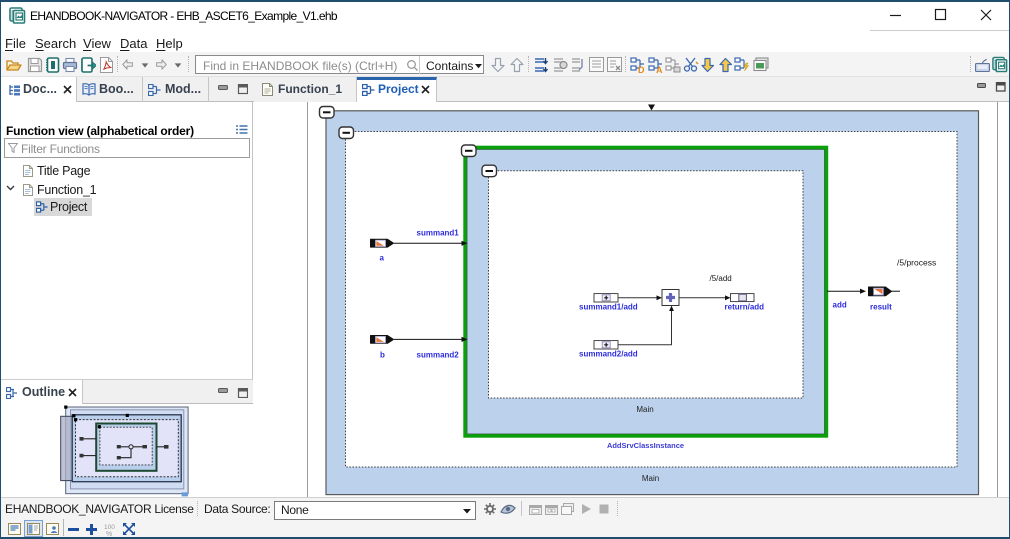 The height and width of the screenshot is (539, 1010). Describe the element at coordinates (608, 307) in the screenshot. I see `svg-text: summand1/add` at that location.